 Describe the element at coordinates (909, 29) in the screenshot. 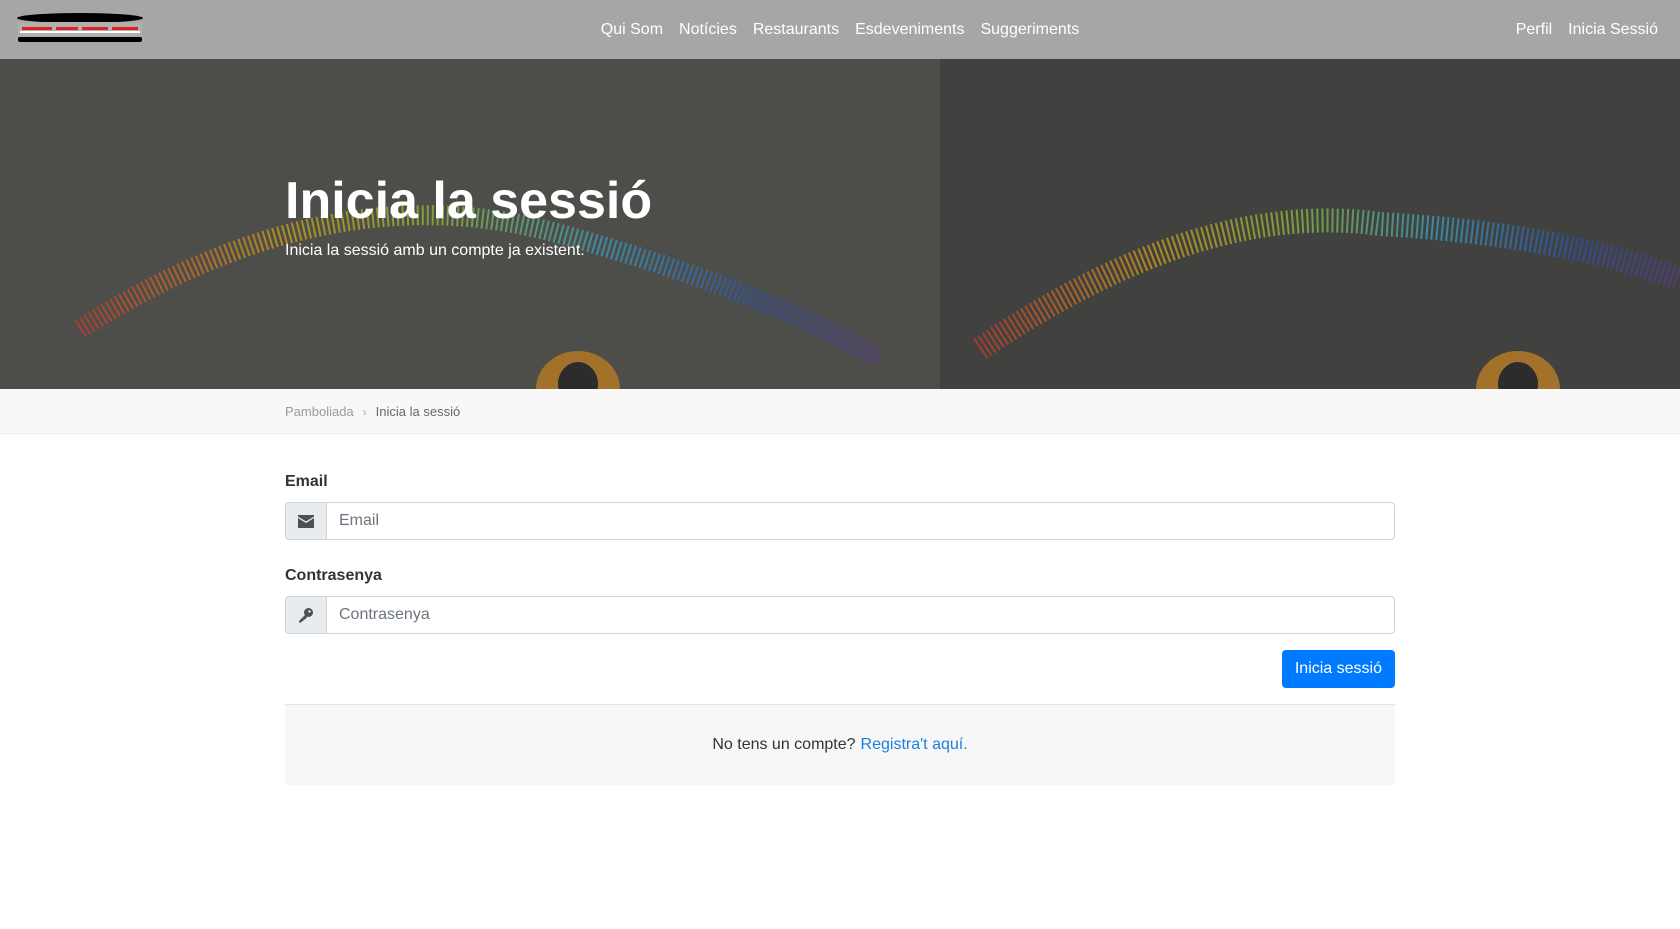

I see `nav-link-esdeveniments: Esdeveniments` at that location.